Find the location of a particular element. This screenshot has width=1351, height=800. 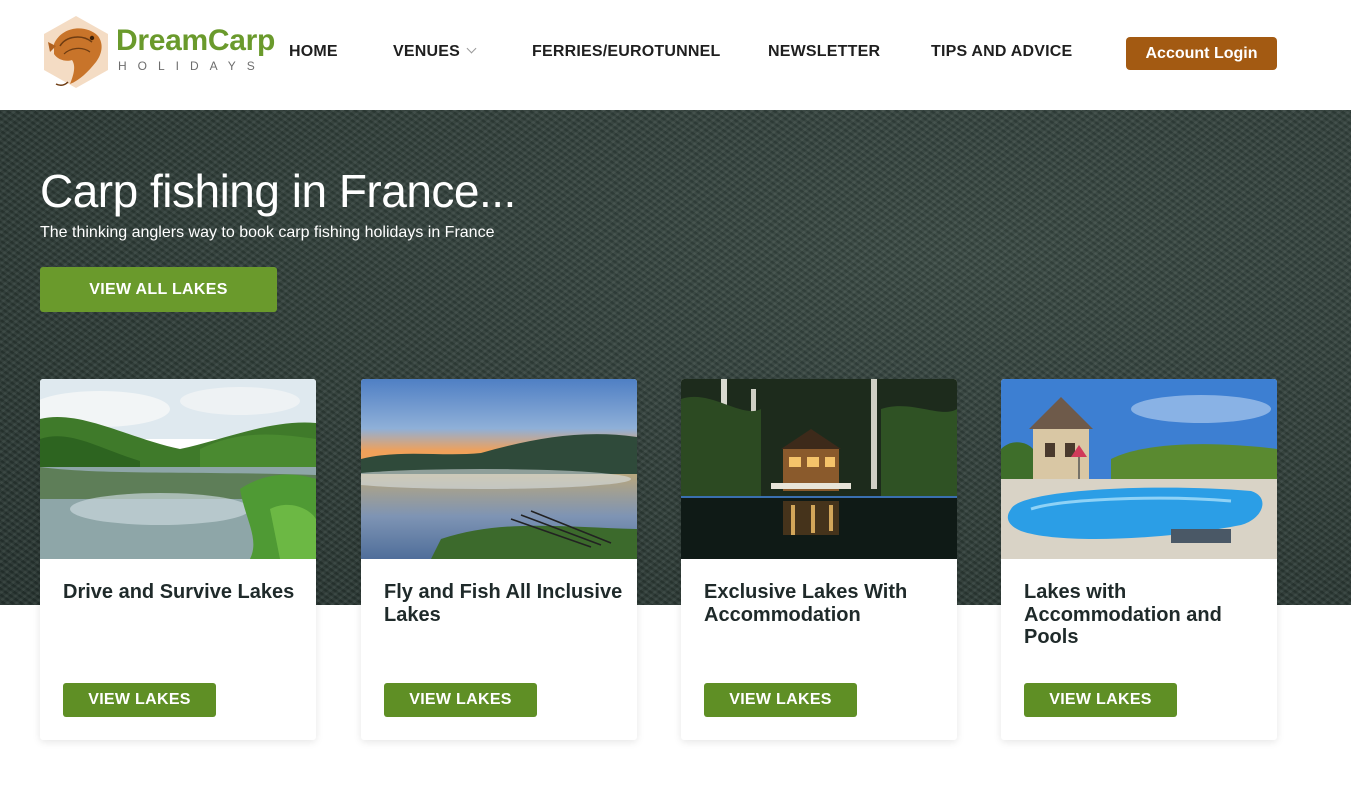

chevron-down-icon is located at coordinates (471, 48).